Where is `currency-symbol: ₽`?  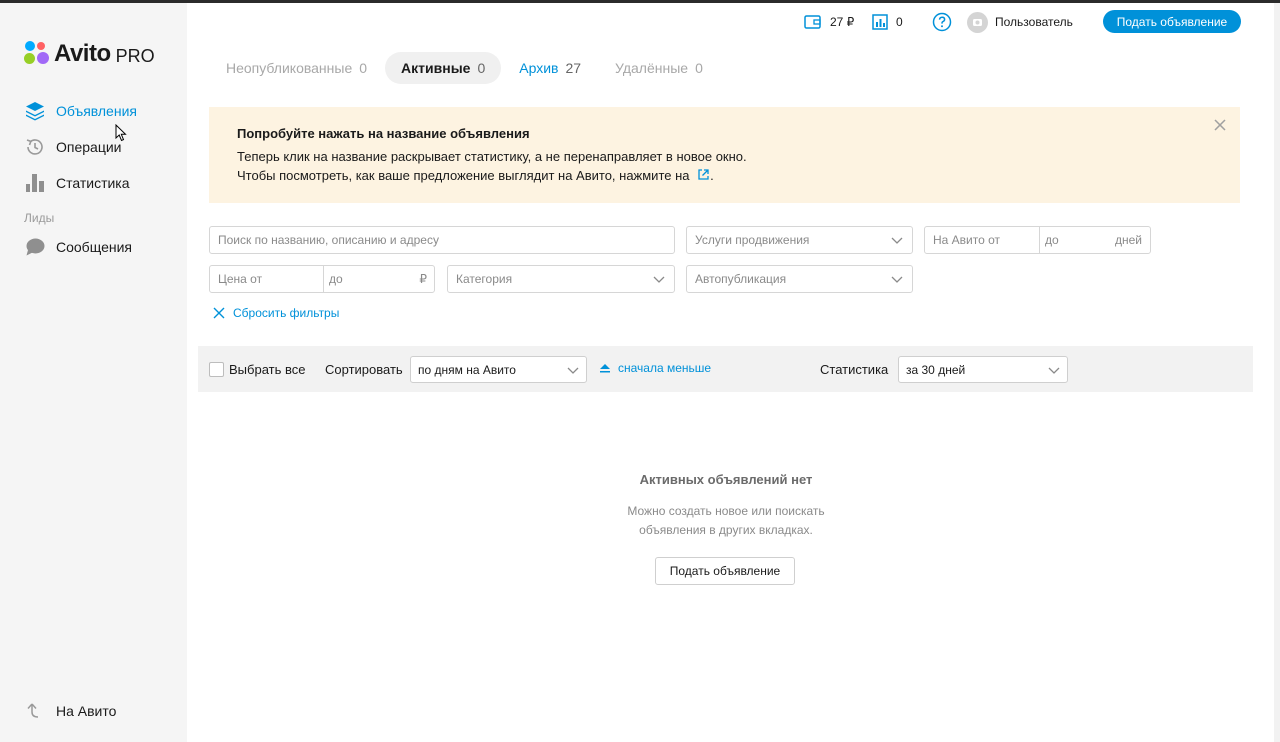
currency-symbol: ₽ is located at coordinates (423, 279).